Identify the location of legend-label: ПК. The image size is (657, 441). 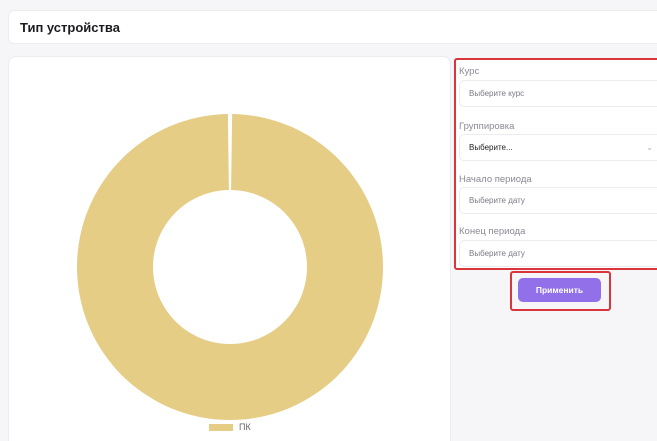
(245, 427).